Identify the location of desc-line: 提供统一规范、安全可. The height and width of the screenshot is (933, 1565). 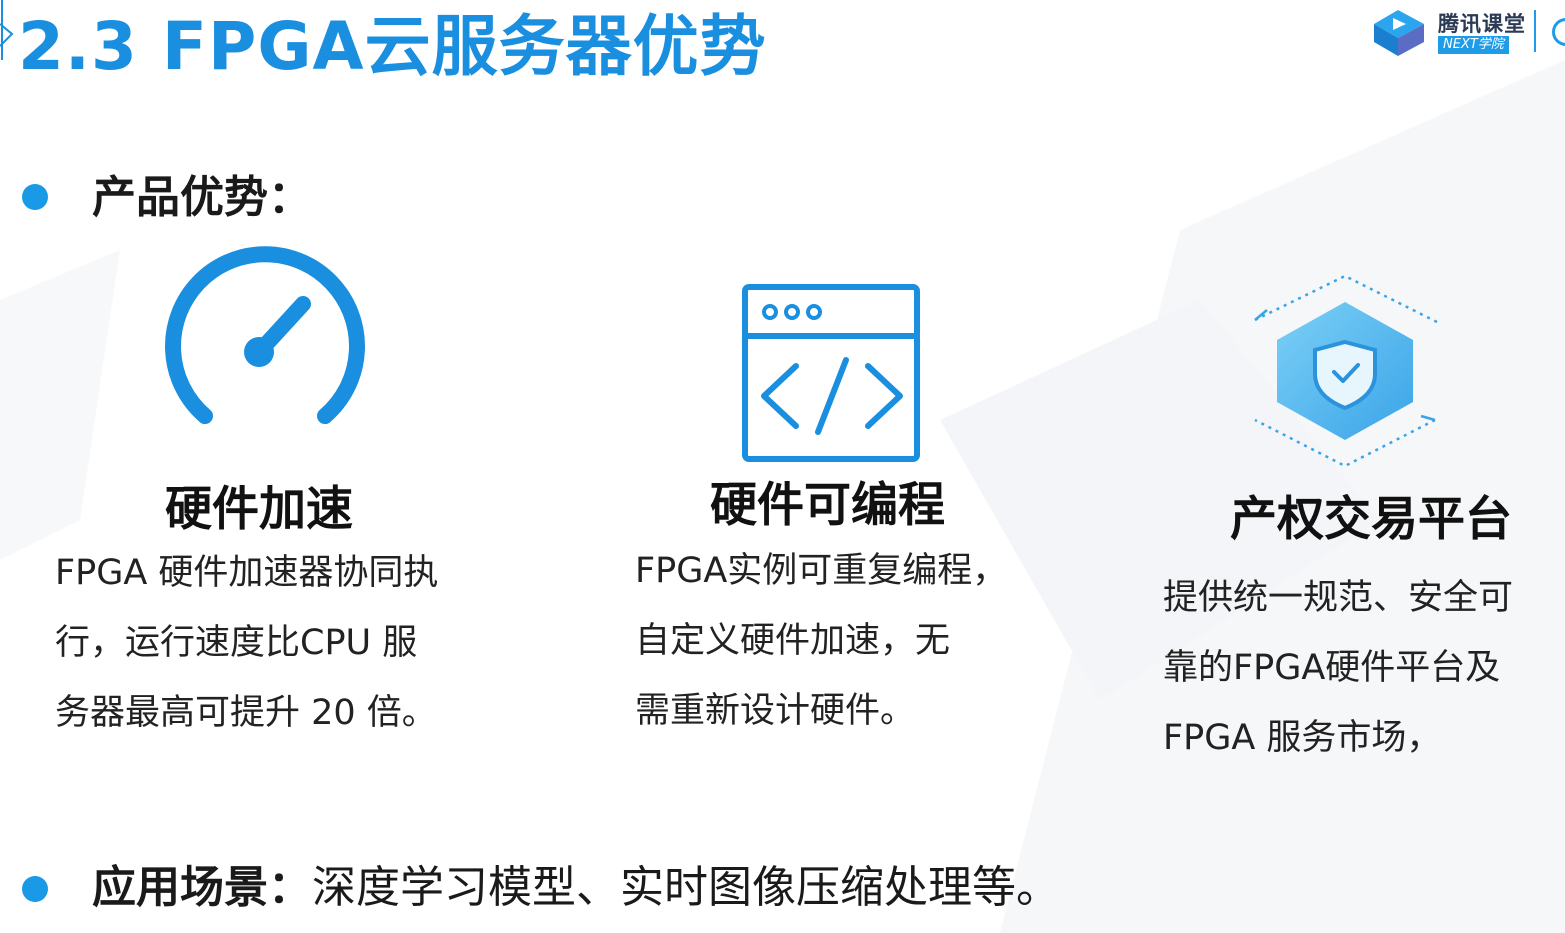
(1338, 598).